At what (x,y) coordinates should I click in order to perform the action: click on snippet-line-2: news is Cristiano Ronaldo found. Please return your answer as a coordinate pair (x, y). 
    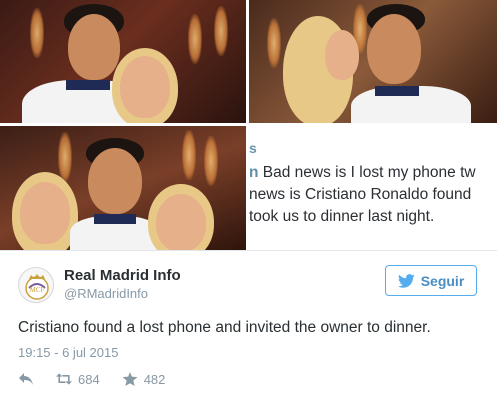
    Looking at the image, I should click on (360, 194).